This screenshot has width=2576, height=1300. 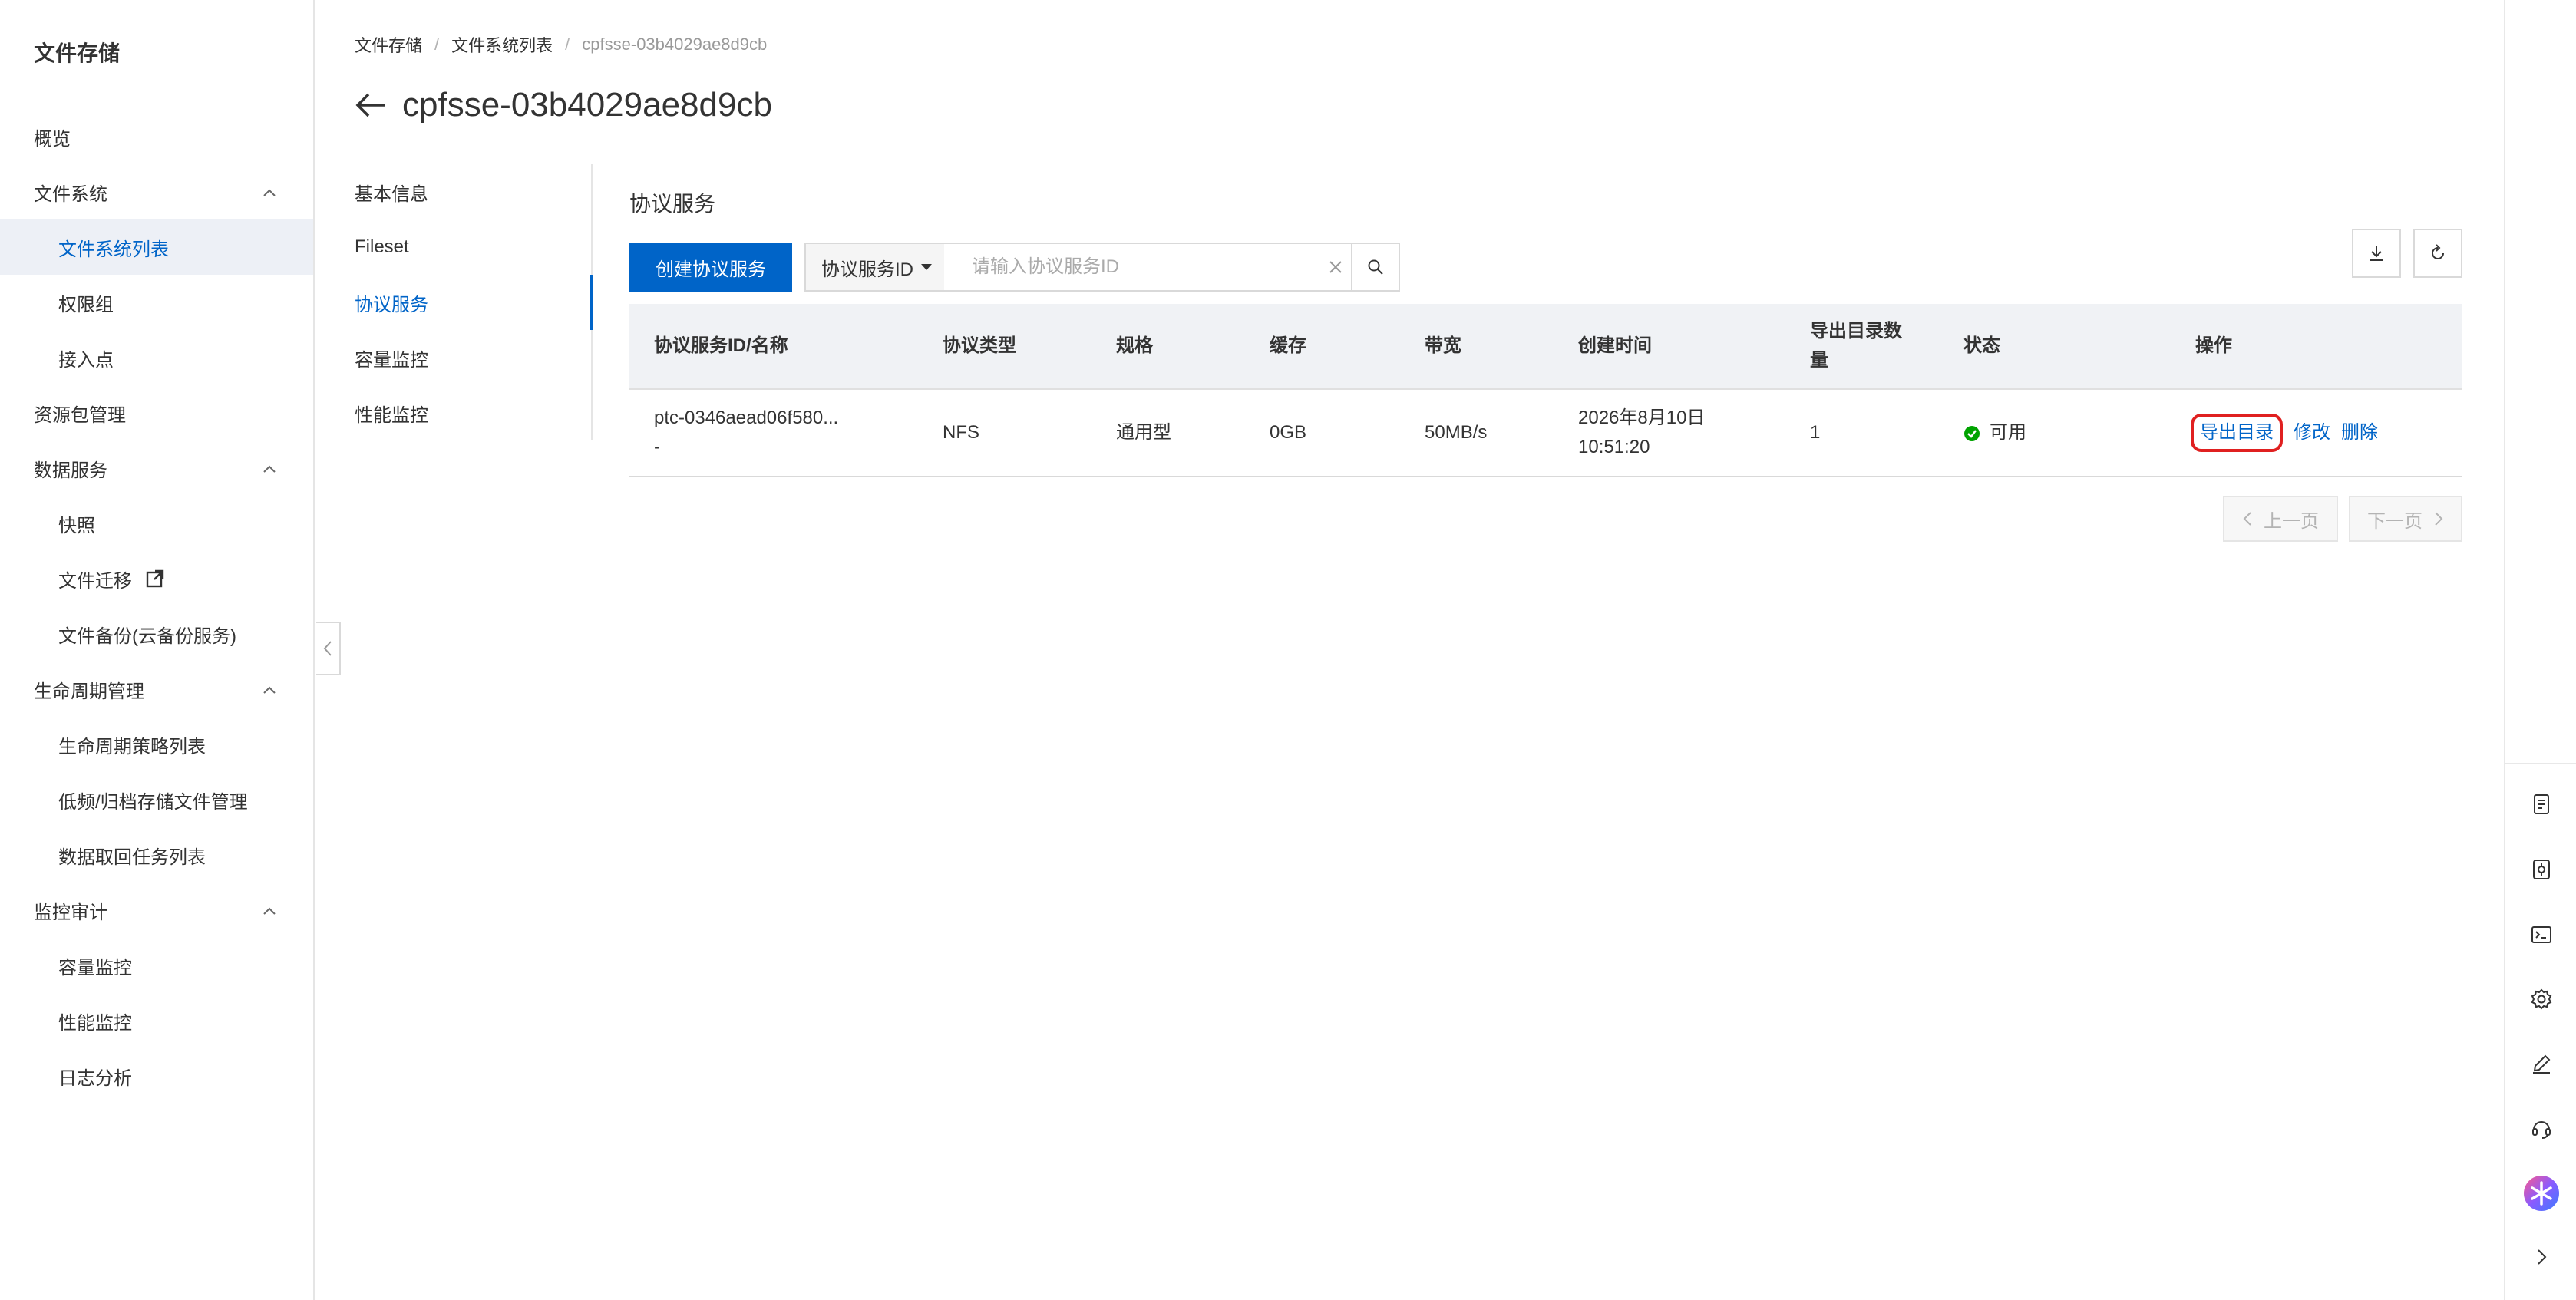 I want to click on clear-icon, so click(x=1335, y=267).